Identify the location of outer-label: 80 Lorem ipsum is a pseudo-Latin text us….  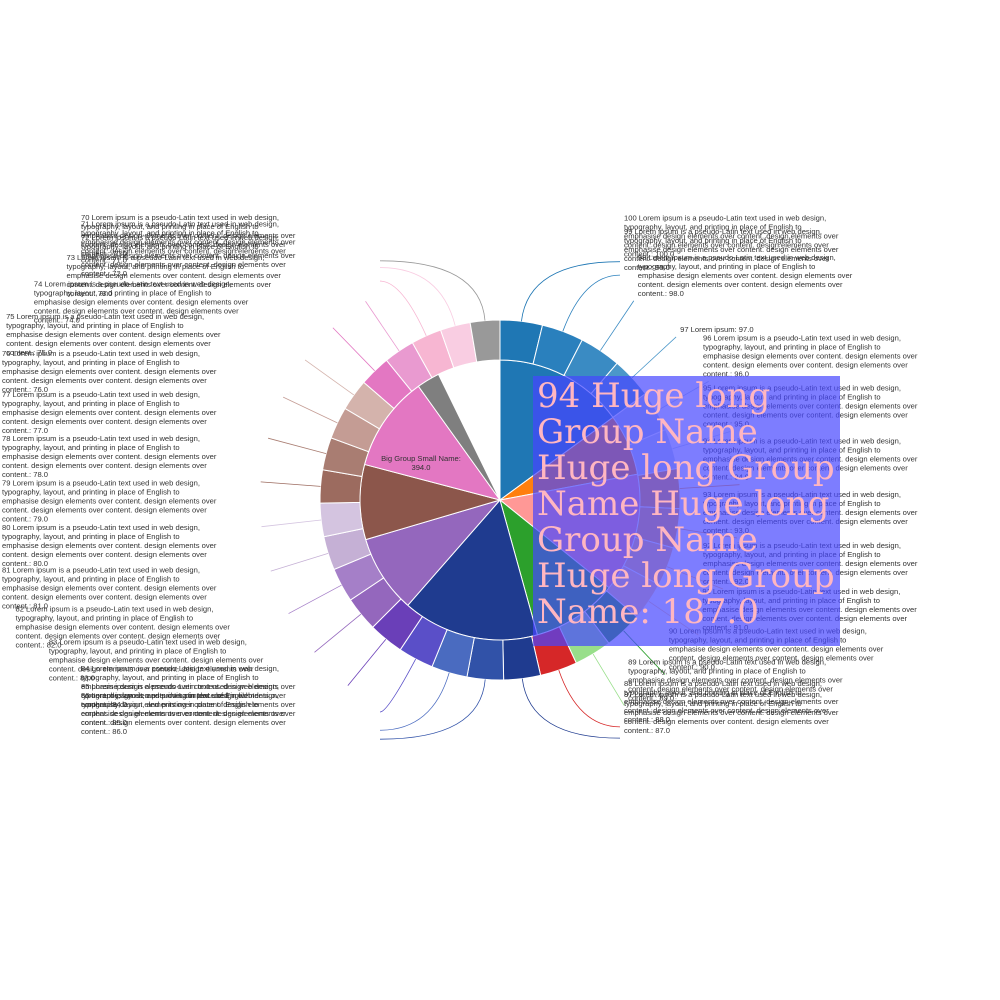
(109, 545).